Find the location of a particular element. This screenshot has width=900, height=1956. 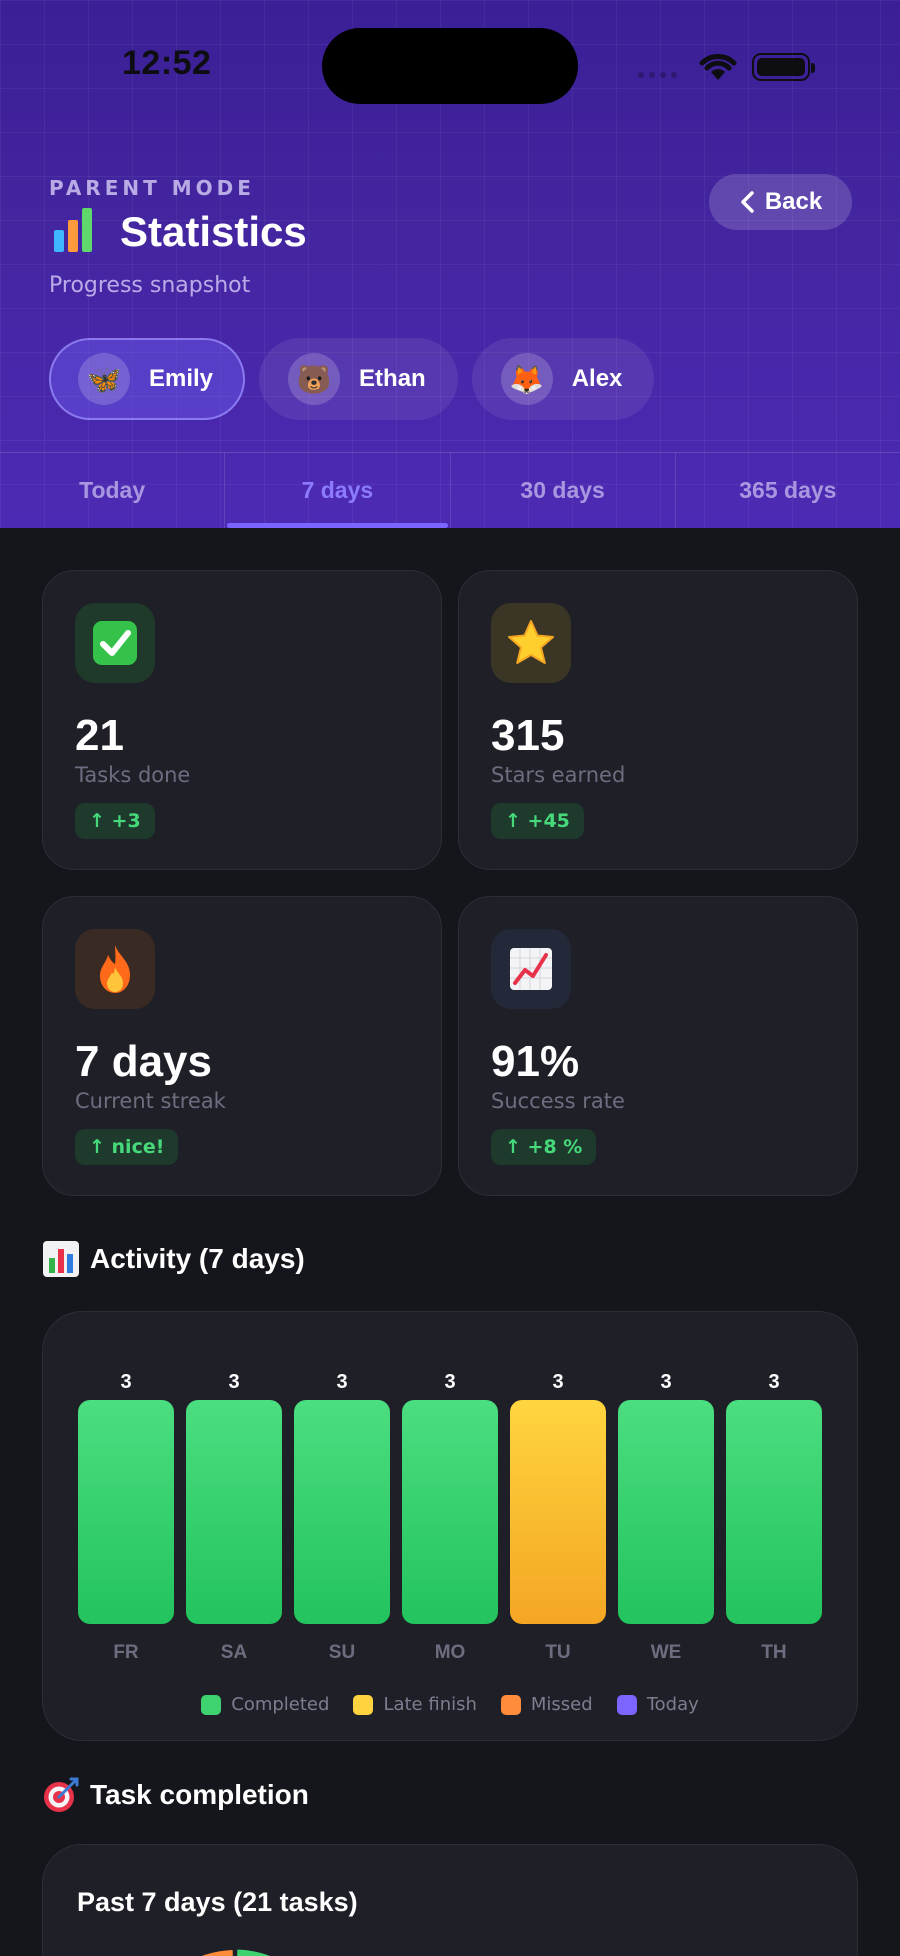

status-time: 12:52 is located at coordinates (167, 63).